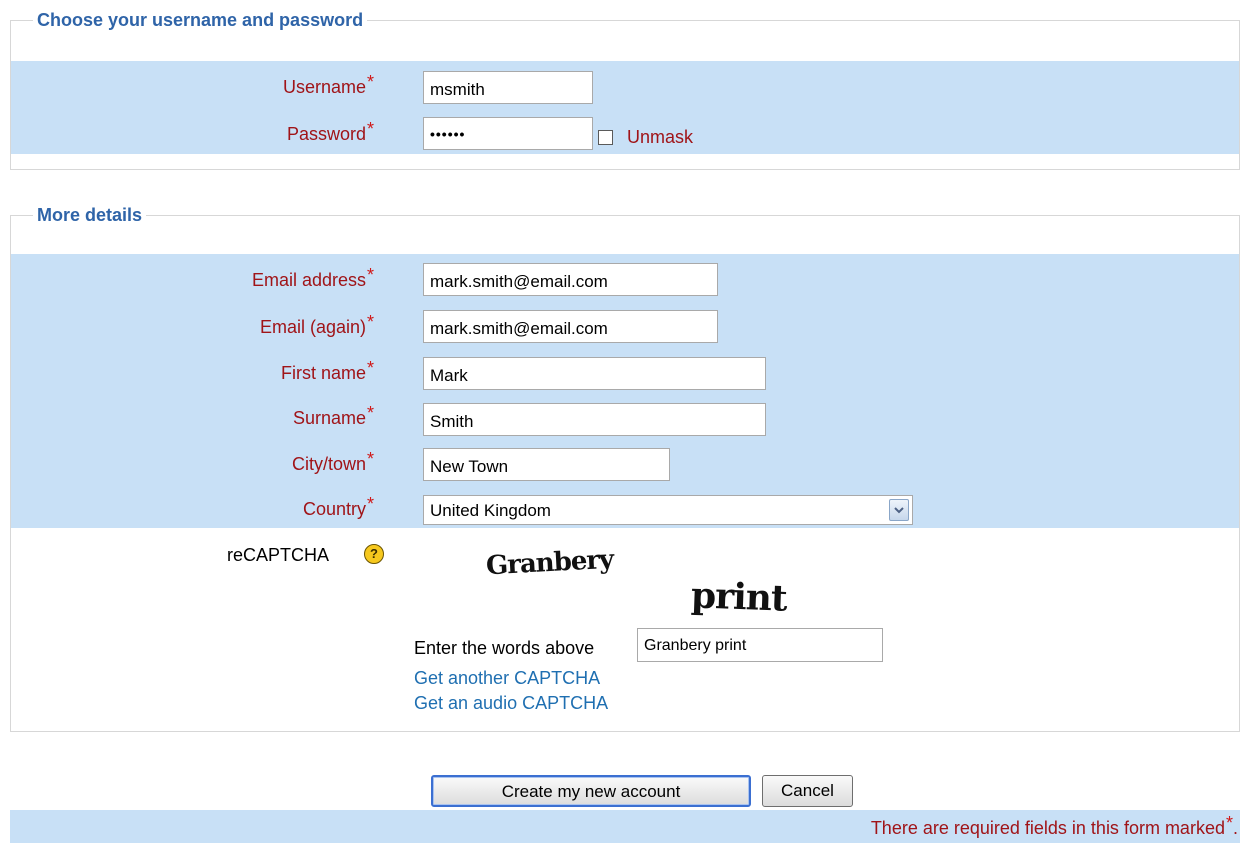 Image resolution: width=1250 pixels, height=843 pixels. I want to click on login-band, so click(625, 107).